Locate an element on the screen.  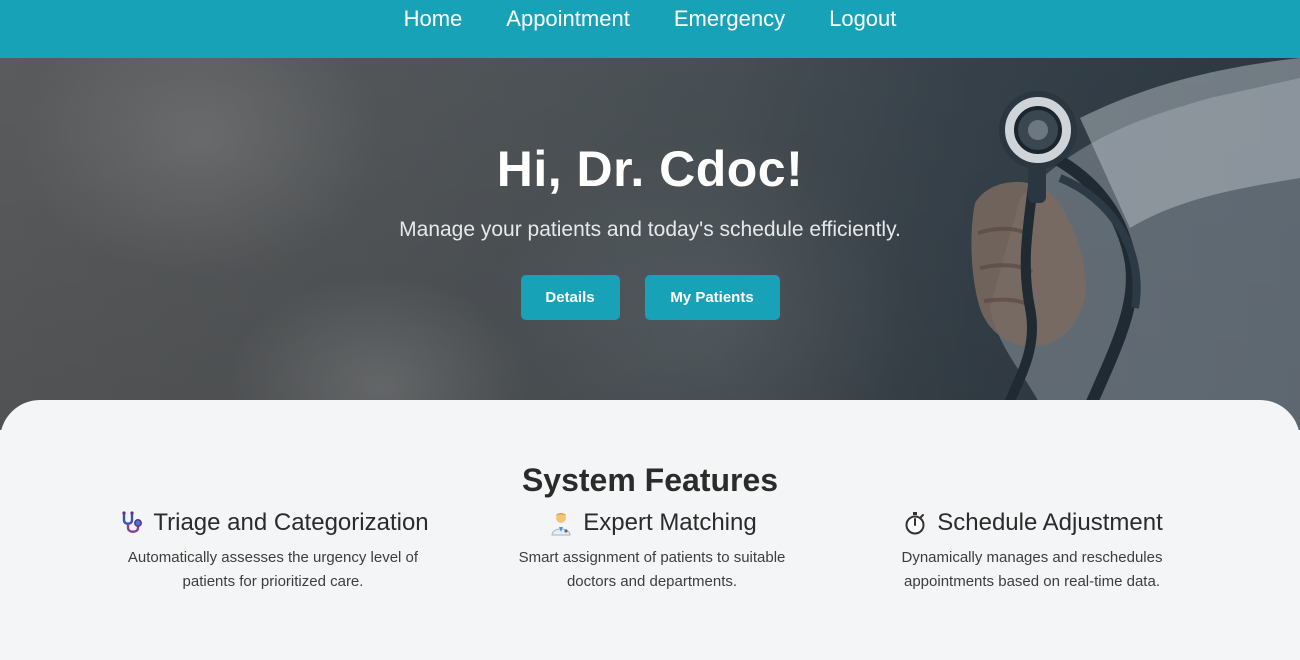
nav-link-appointment: Appointment is located at coordinates (568, 16).